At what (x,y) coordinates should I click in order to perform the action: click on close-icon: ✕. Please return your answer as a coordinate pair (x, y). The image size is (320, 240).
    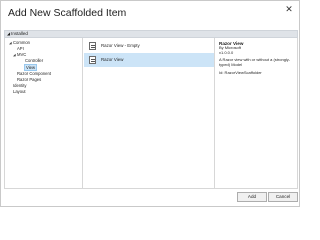
    Looking at the image, I should click on (289, 9).